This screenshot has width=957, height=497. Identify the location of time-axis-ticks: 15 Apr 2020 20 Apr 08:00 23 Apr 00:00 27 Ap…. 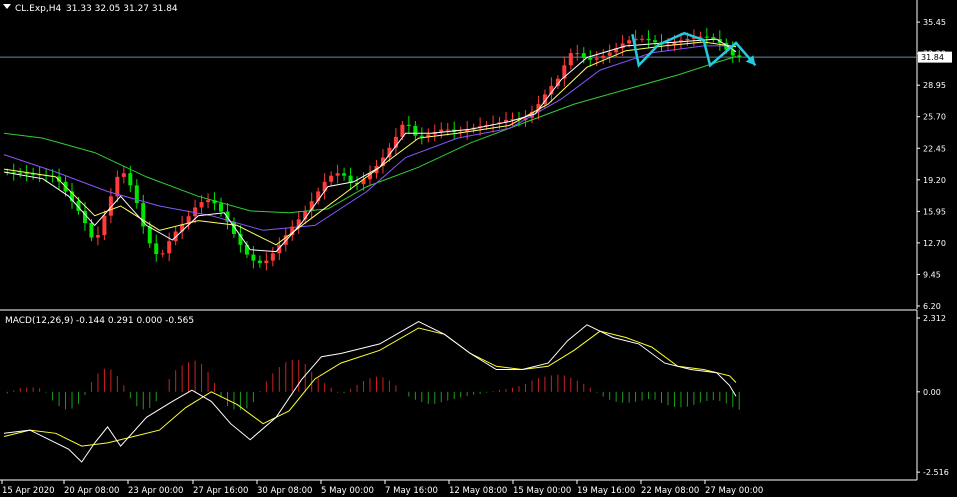
(382, 488).